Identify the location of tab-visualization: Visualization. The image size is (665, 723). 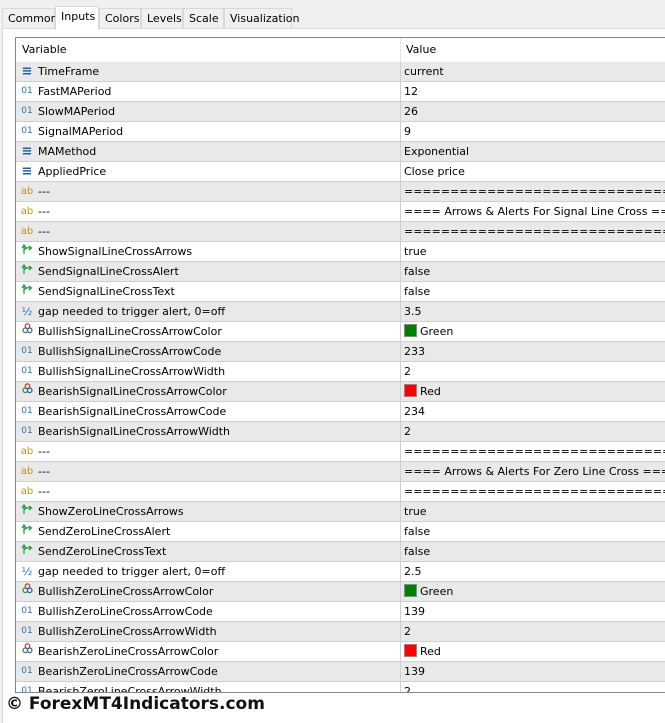
(261, 18).